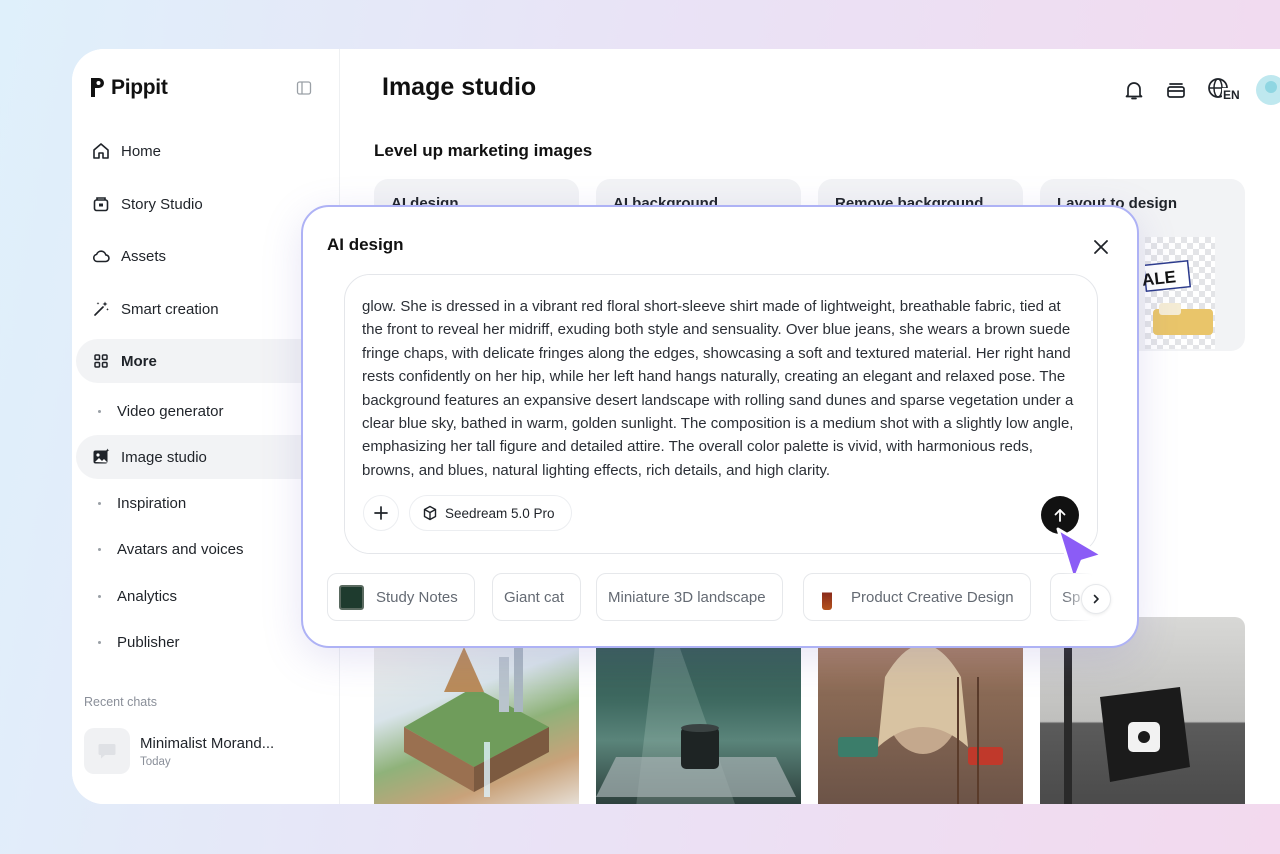  I want to click on chip-study-notes: Study Notes, so click(401, 597).